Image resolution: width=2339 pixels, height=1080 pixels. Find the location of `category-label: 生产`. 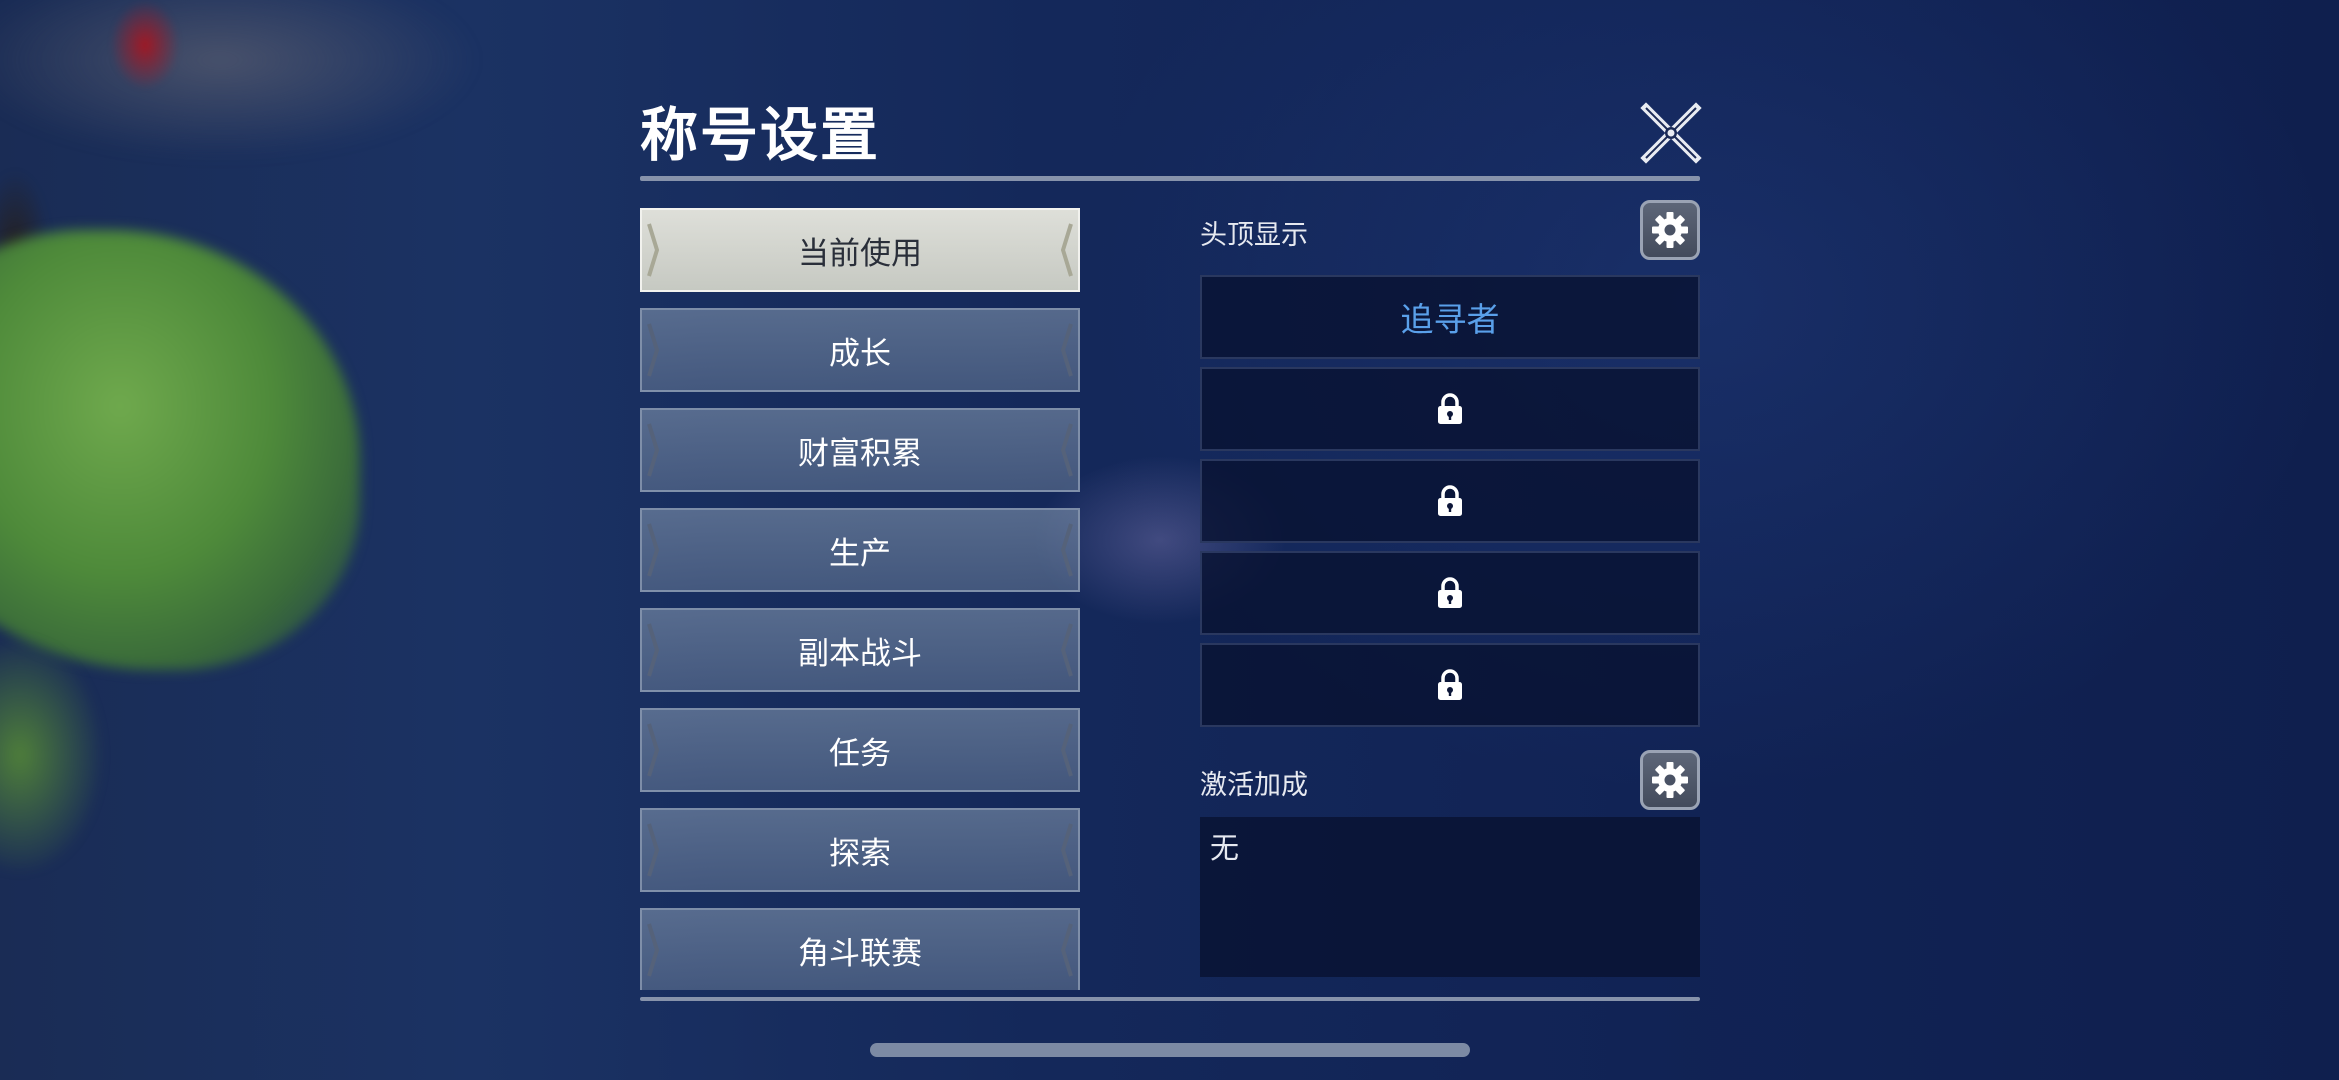

category-label: 生产 is located at coordinates (860, 553).